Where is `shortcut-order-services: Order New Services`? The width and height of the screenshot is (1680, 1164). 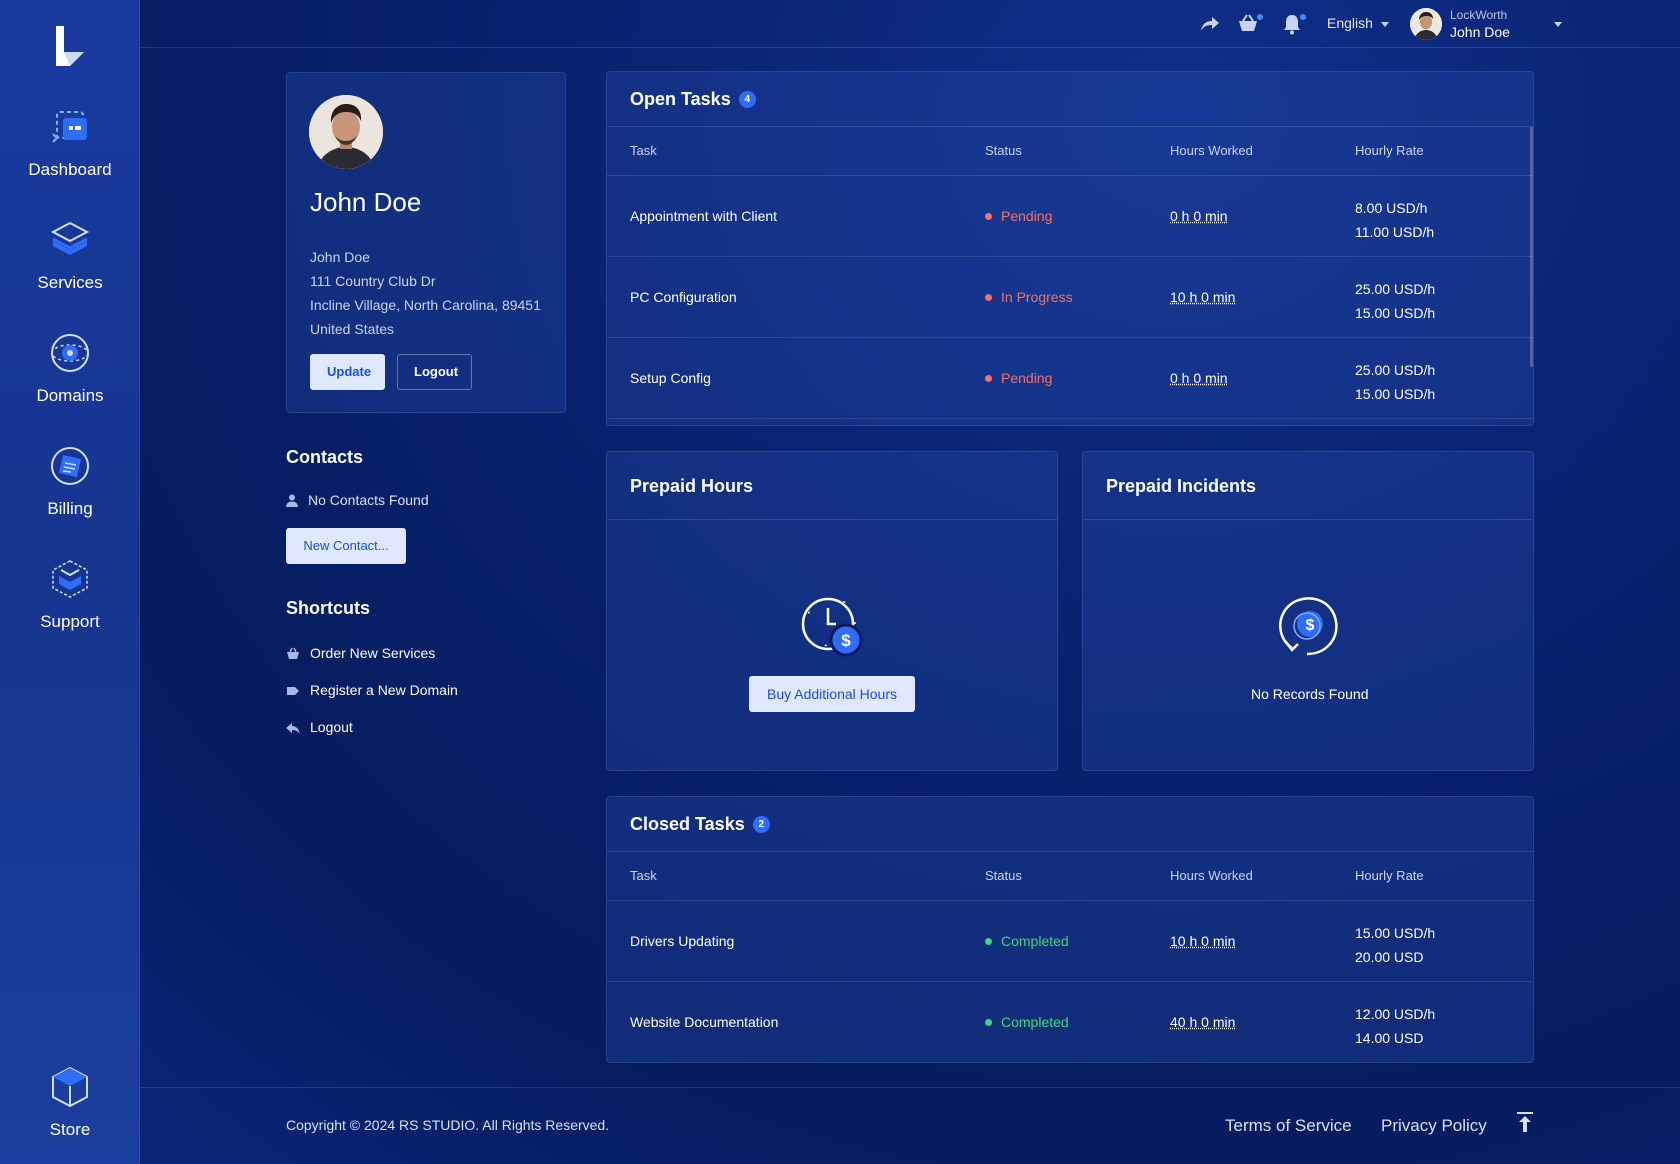
shortcut-order-services: Order New Services is located at coordinates (360, 653).